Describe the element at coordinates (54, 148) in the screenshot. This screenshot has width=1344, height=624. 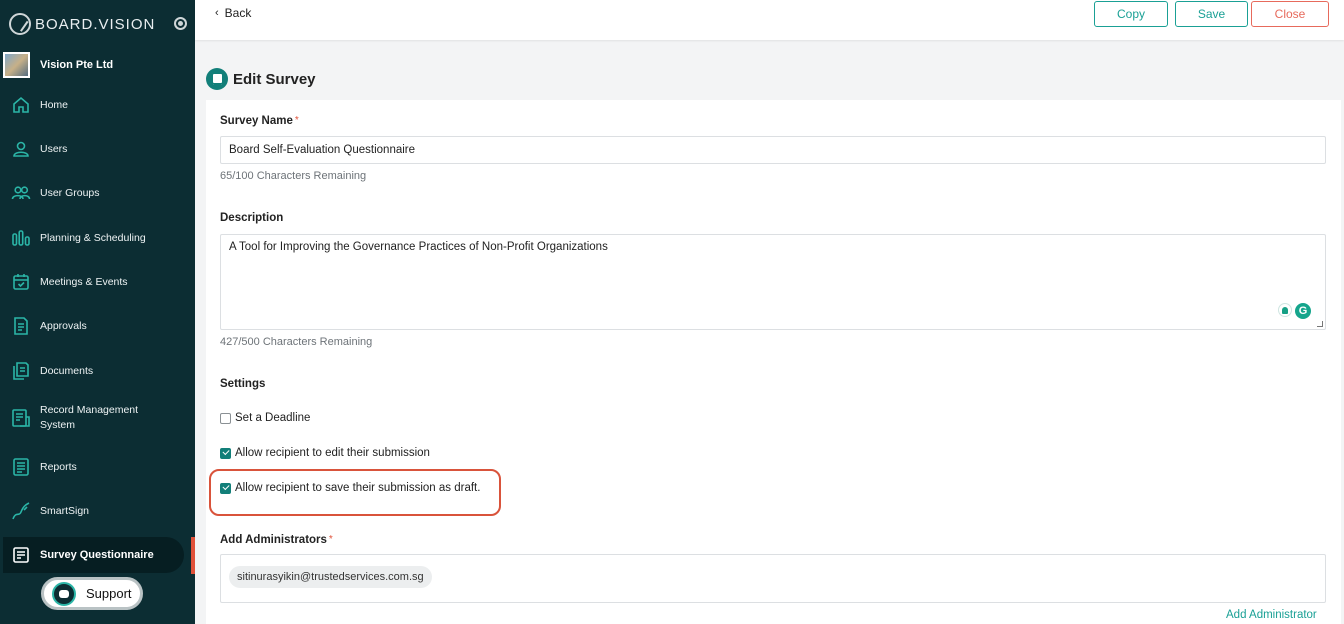
I see `sidebar-item-label: Users` at that location.